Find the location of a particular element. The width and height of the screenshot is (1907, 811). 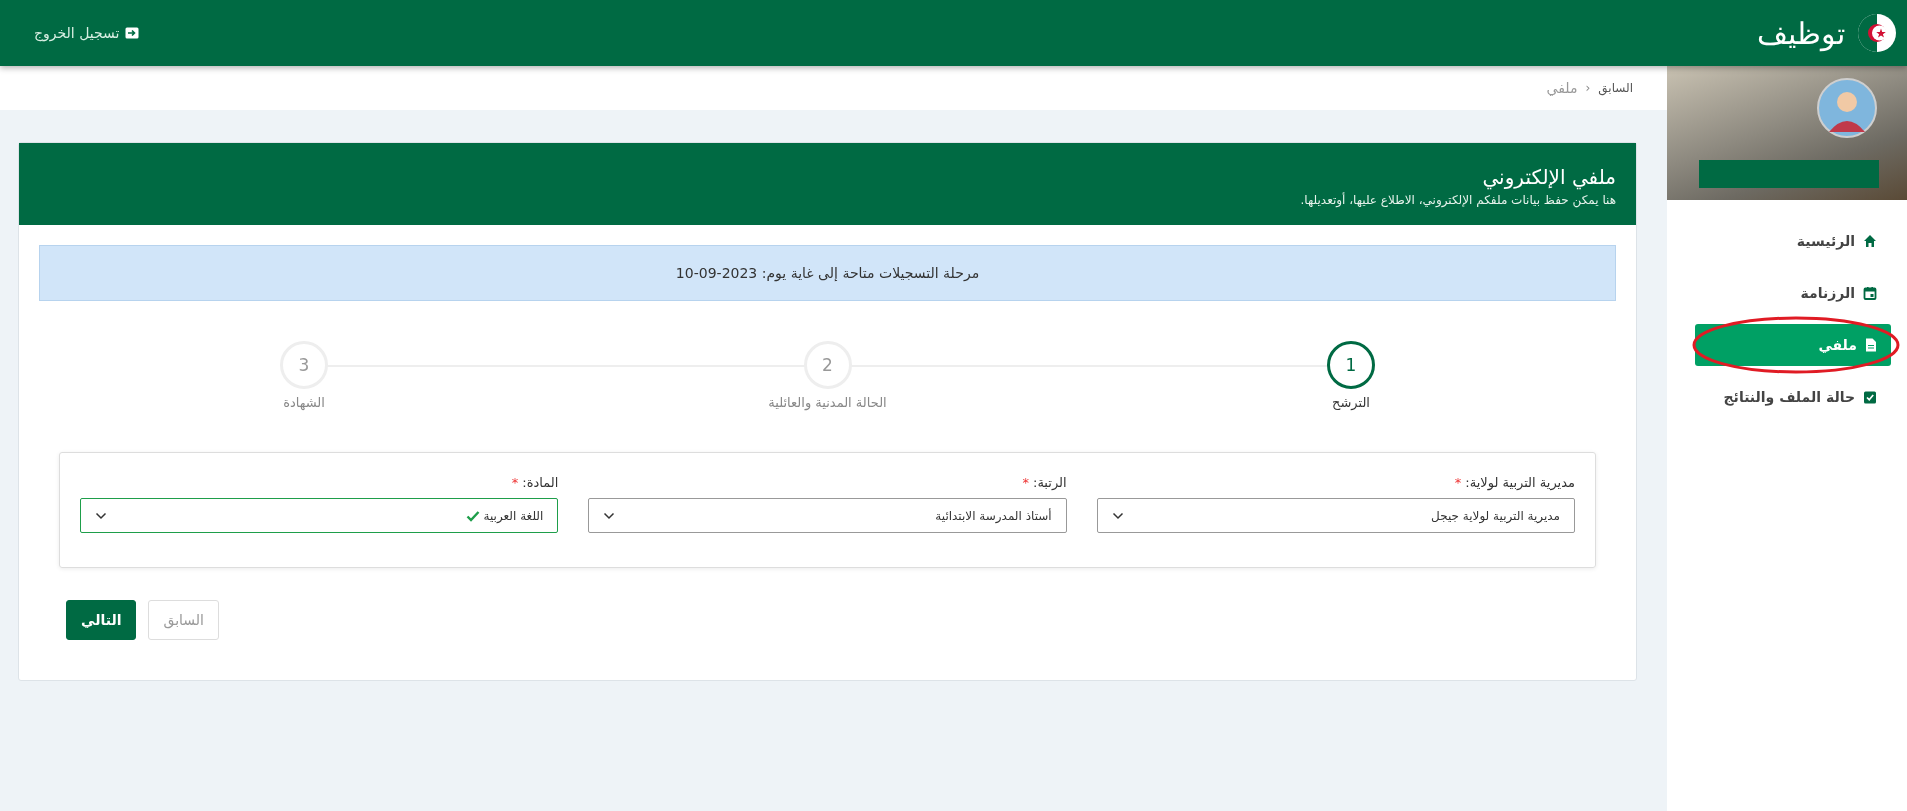

notice-text: مرحلة التسجيلات متاحة إلى غاية يوم: 2023-09-10 is located at coordinates (827, 273).